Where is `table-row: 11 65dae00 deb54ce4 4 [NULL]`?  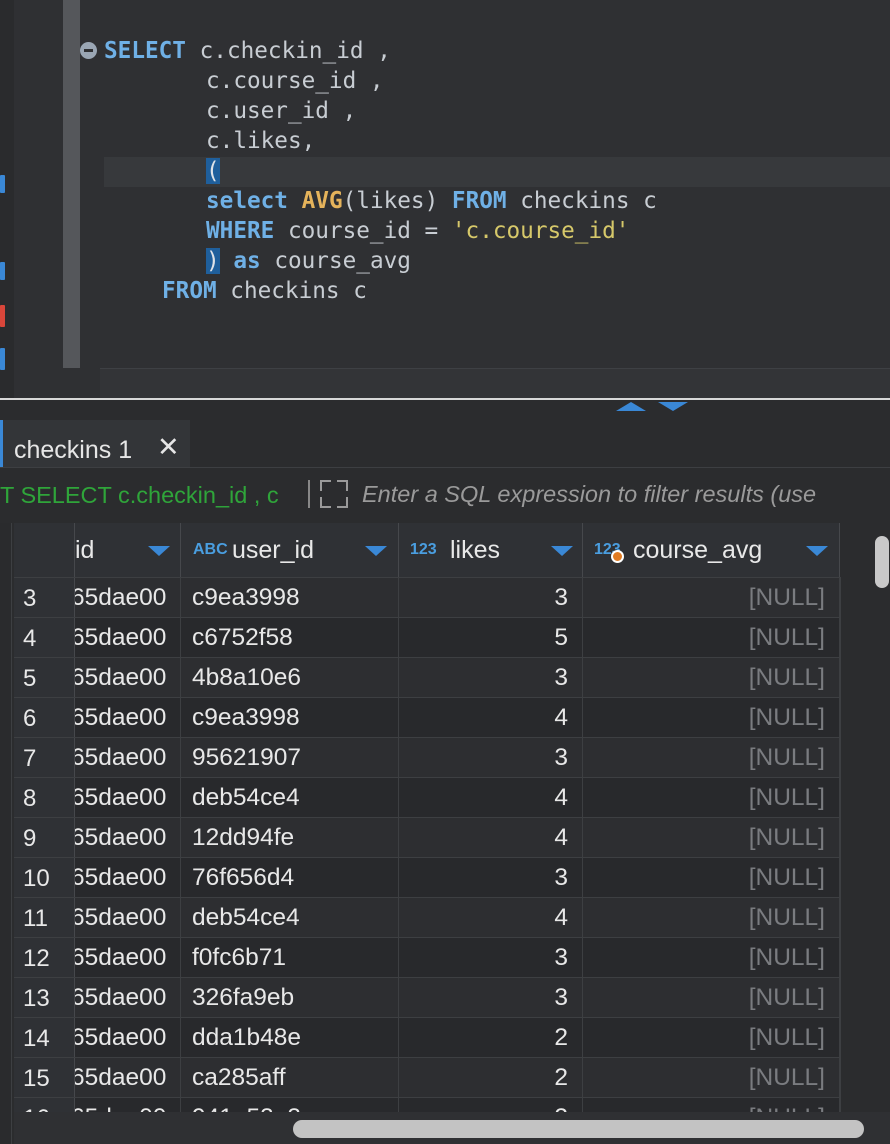
table-row: 11 65dae00 deb54ce4 4 [NULL] is located at coordinates (427, 917).